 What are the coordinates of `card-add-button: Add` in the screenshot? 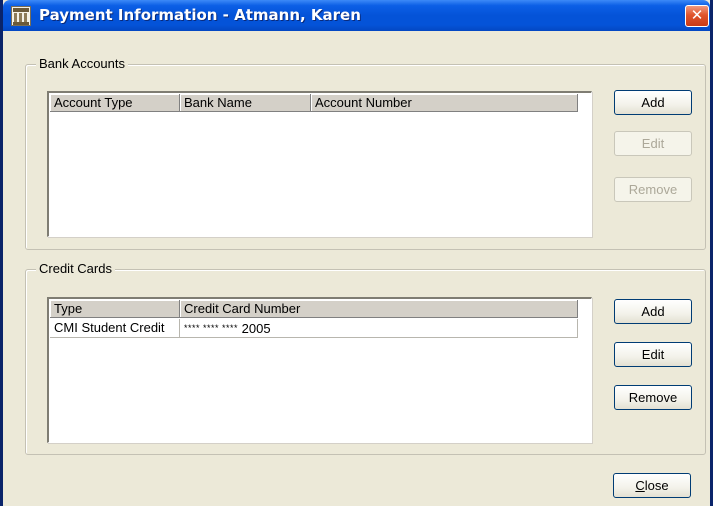 It's located at (653, 311).